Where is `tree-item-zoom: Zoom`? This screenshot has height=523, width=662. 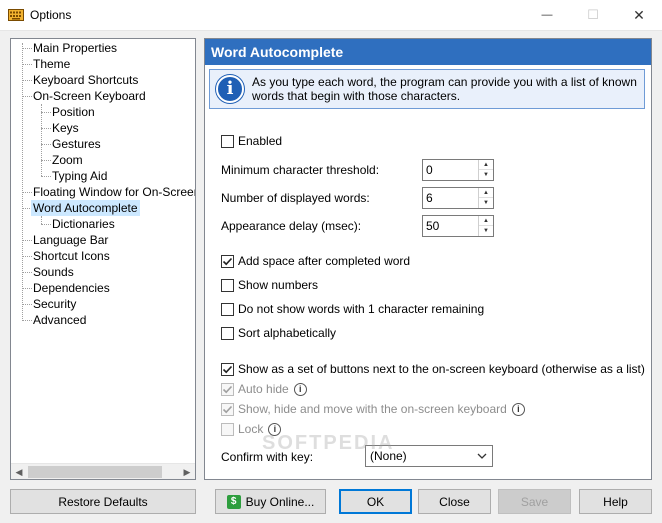 tree-item-zoom: Zoom is located at coordinates (67, 160).